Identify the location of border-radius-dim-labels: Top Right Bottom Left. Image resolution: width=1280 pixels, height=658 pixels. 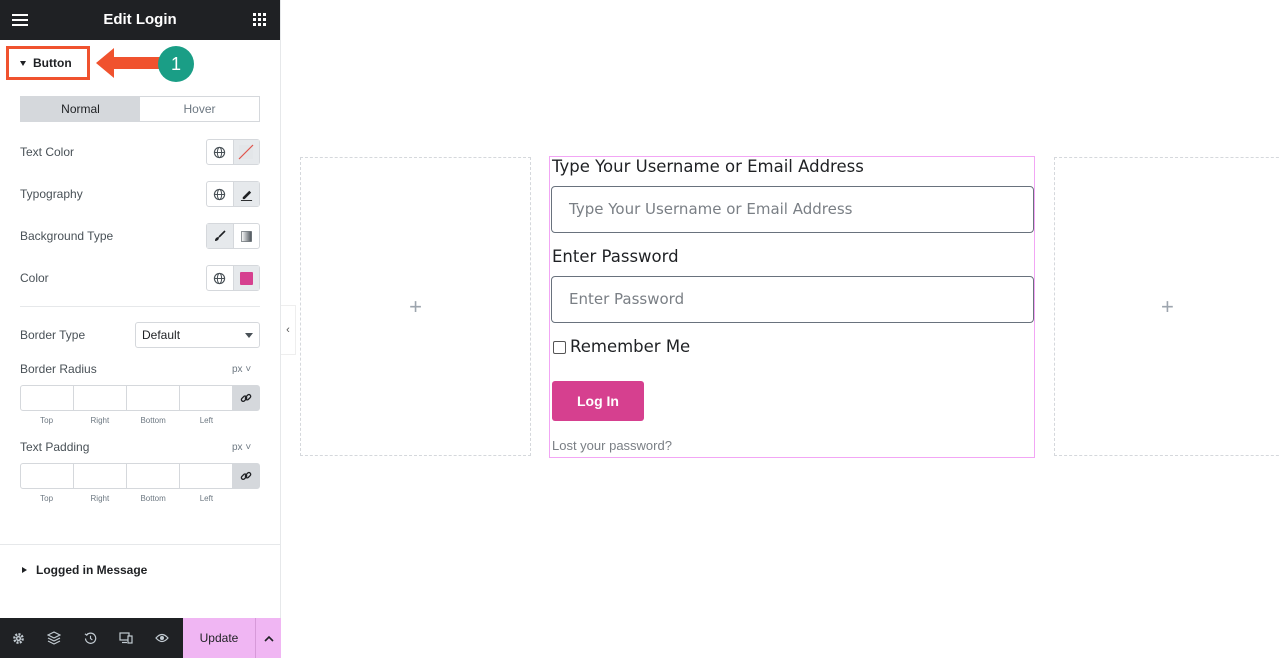
(127, 420).